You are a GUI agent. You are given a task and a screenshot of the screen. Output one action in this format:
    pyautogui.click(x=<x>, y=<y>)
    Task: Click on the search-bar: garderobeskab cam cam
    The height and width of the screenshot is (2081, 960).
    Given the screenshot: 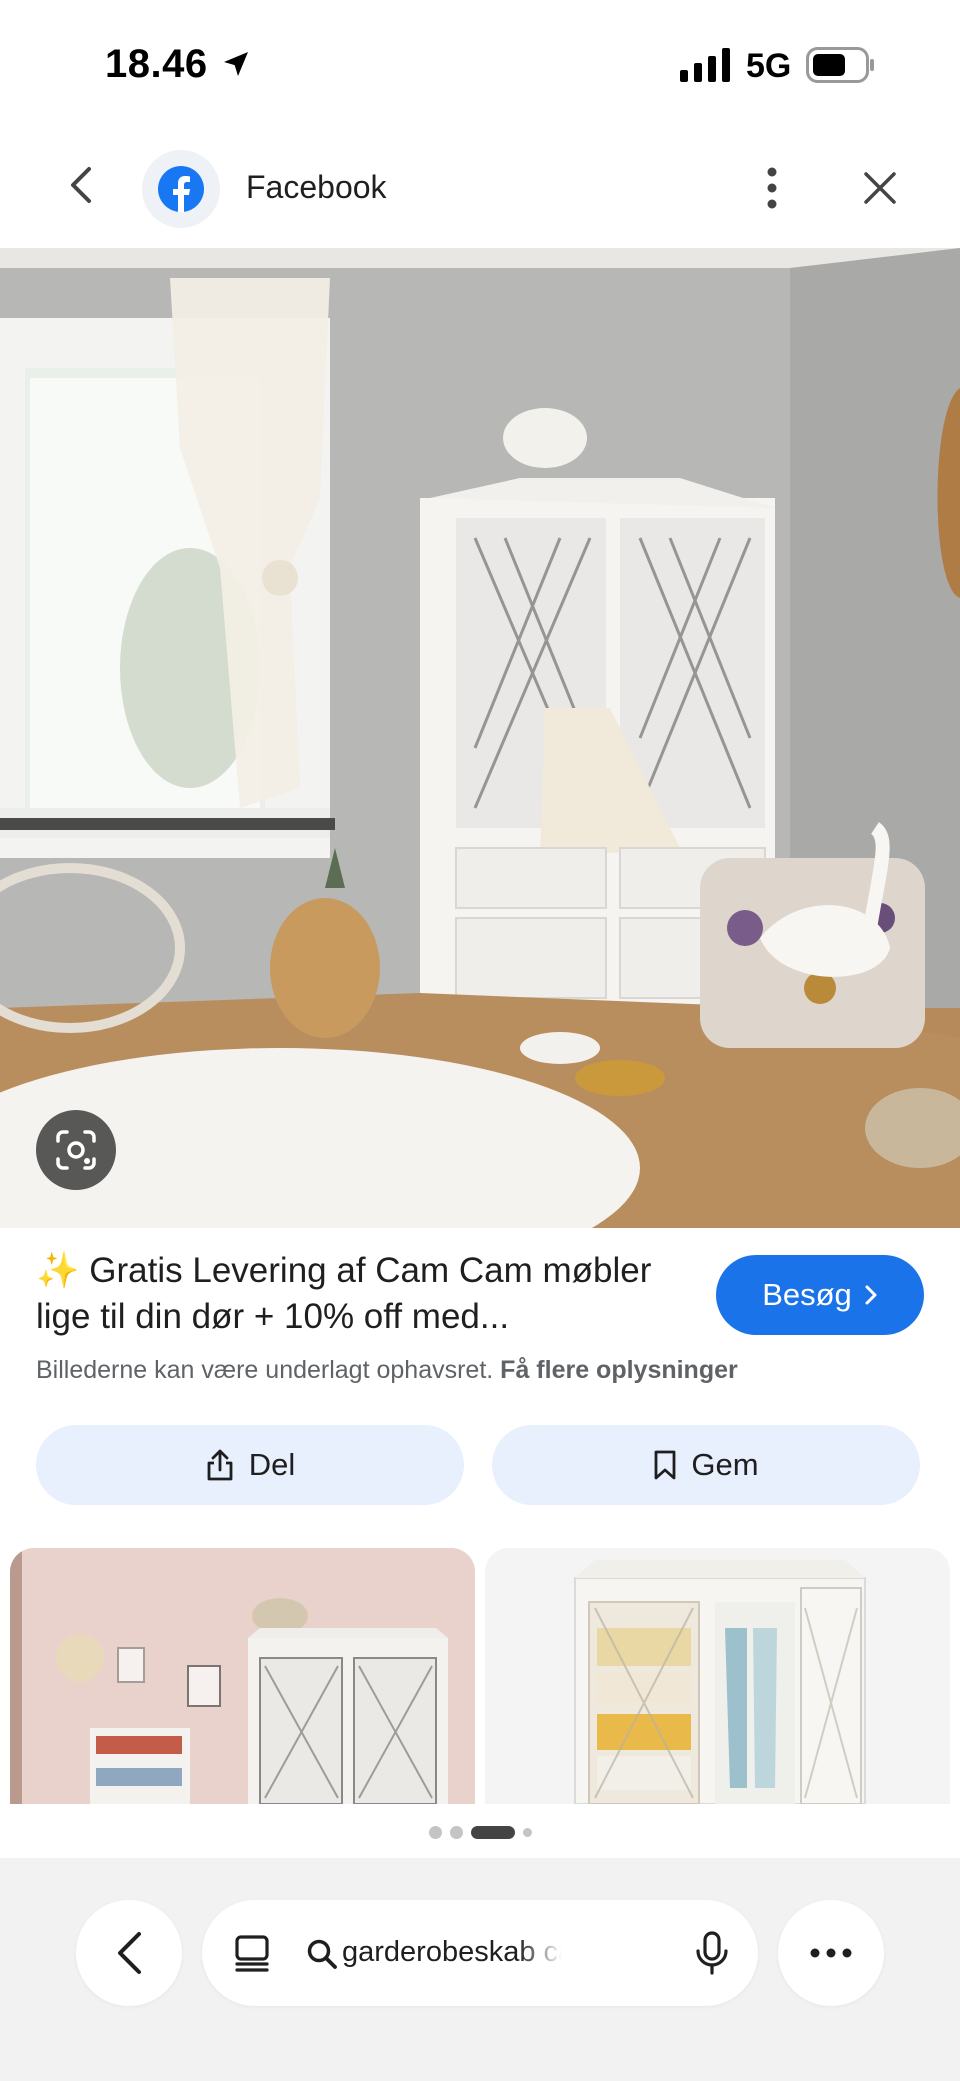 What is the action you would take?
    pyautogui.click(x=480, y=1953)
    